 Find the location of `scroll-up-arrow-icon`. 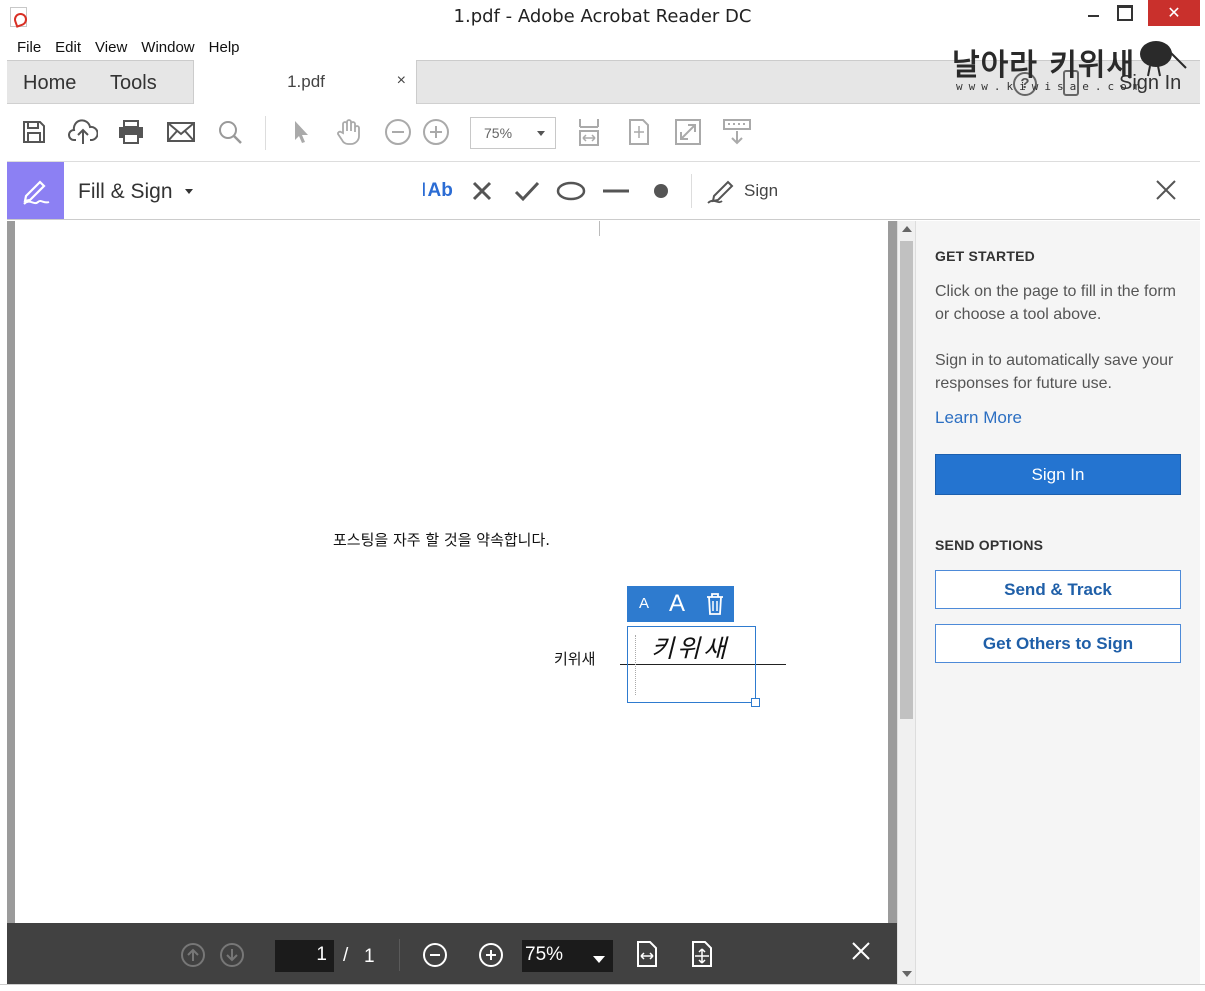

scroll-up-arrow-icon is located at coordinates (907, 229).